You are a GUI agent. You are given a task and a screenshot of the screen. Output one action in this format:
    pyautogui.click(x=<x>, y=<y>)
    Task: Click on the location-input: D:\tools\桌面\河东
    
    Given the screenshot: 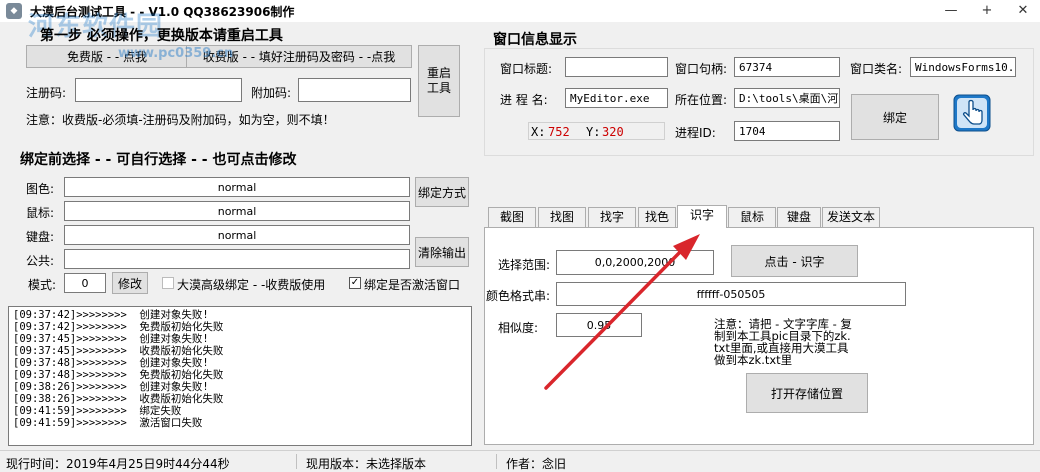 What is the action you would take?
    pyautogui.click(x=787, y=98)
    